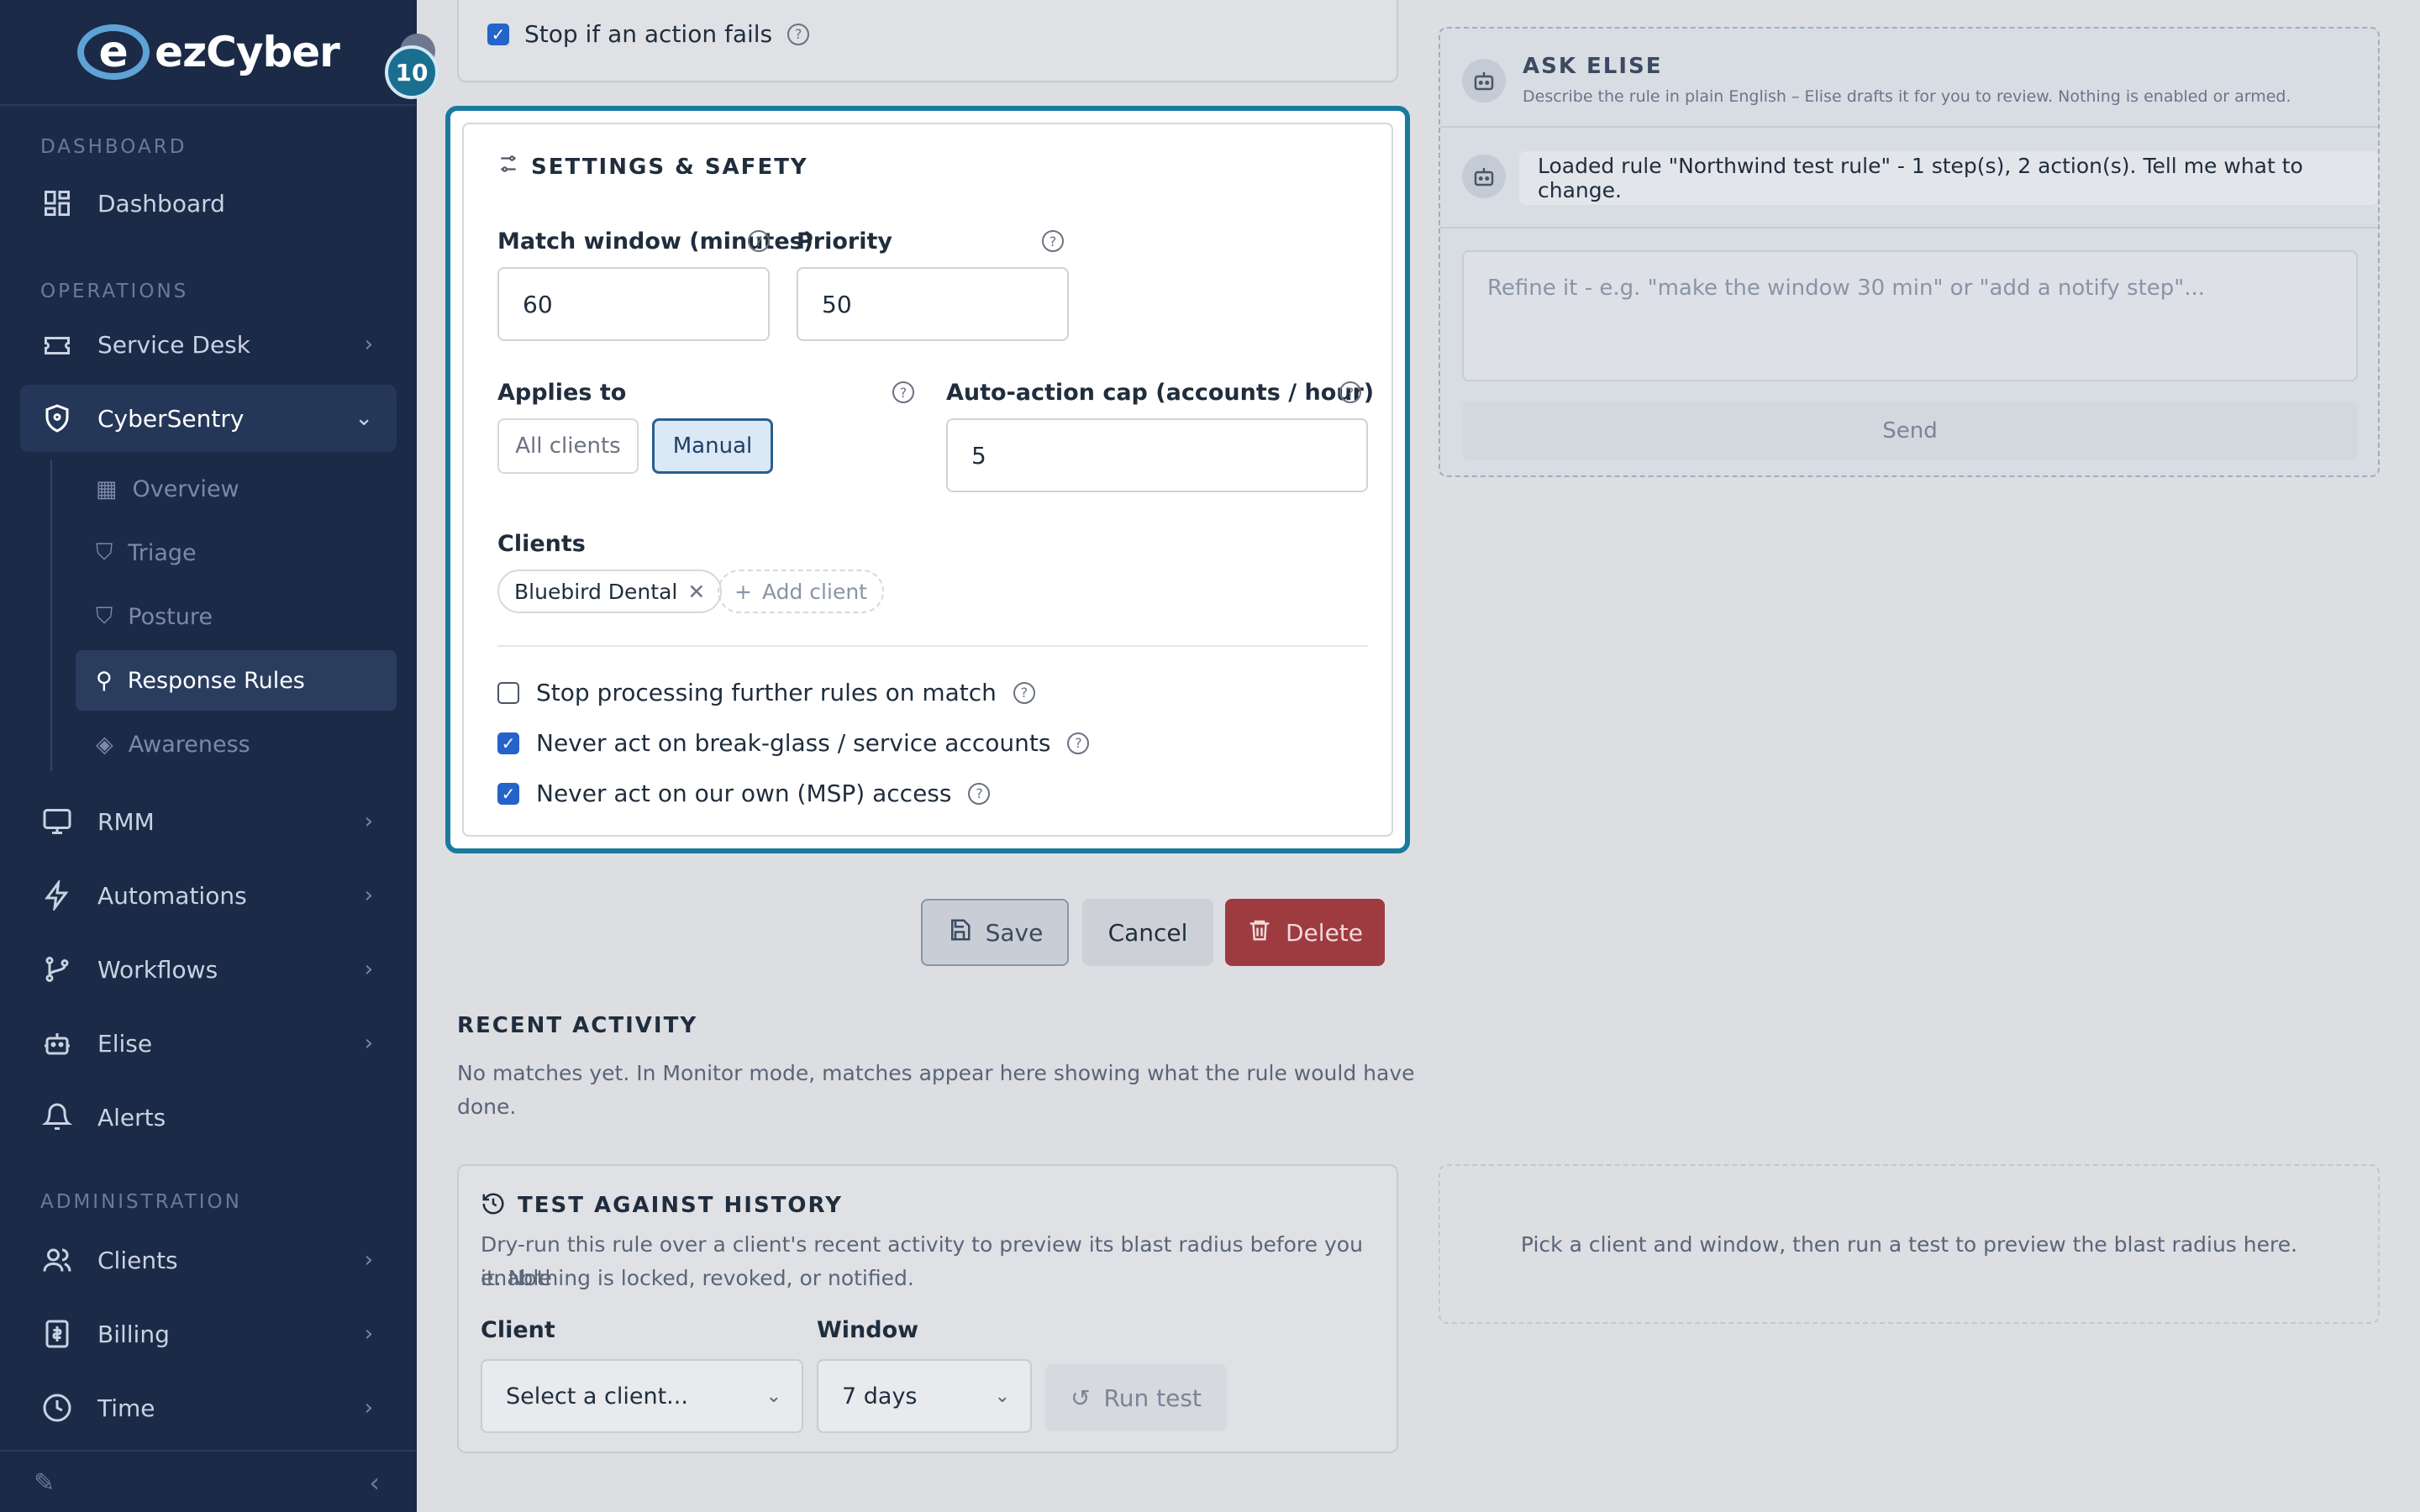 The width and height of the screenshot is (2420, 1512). Describe the element at coordinates (208, 1407) in the screenshot. I see `sidebar-item-time: Time ›` at that location.